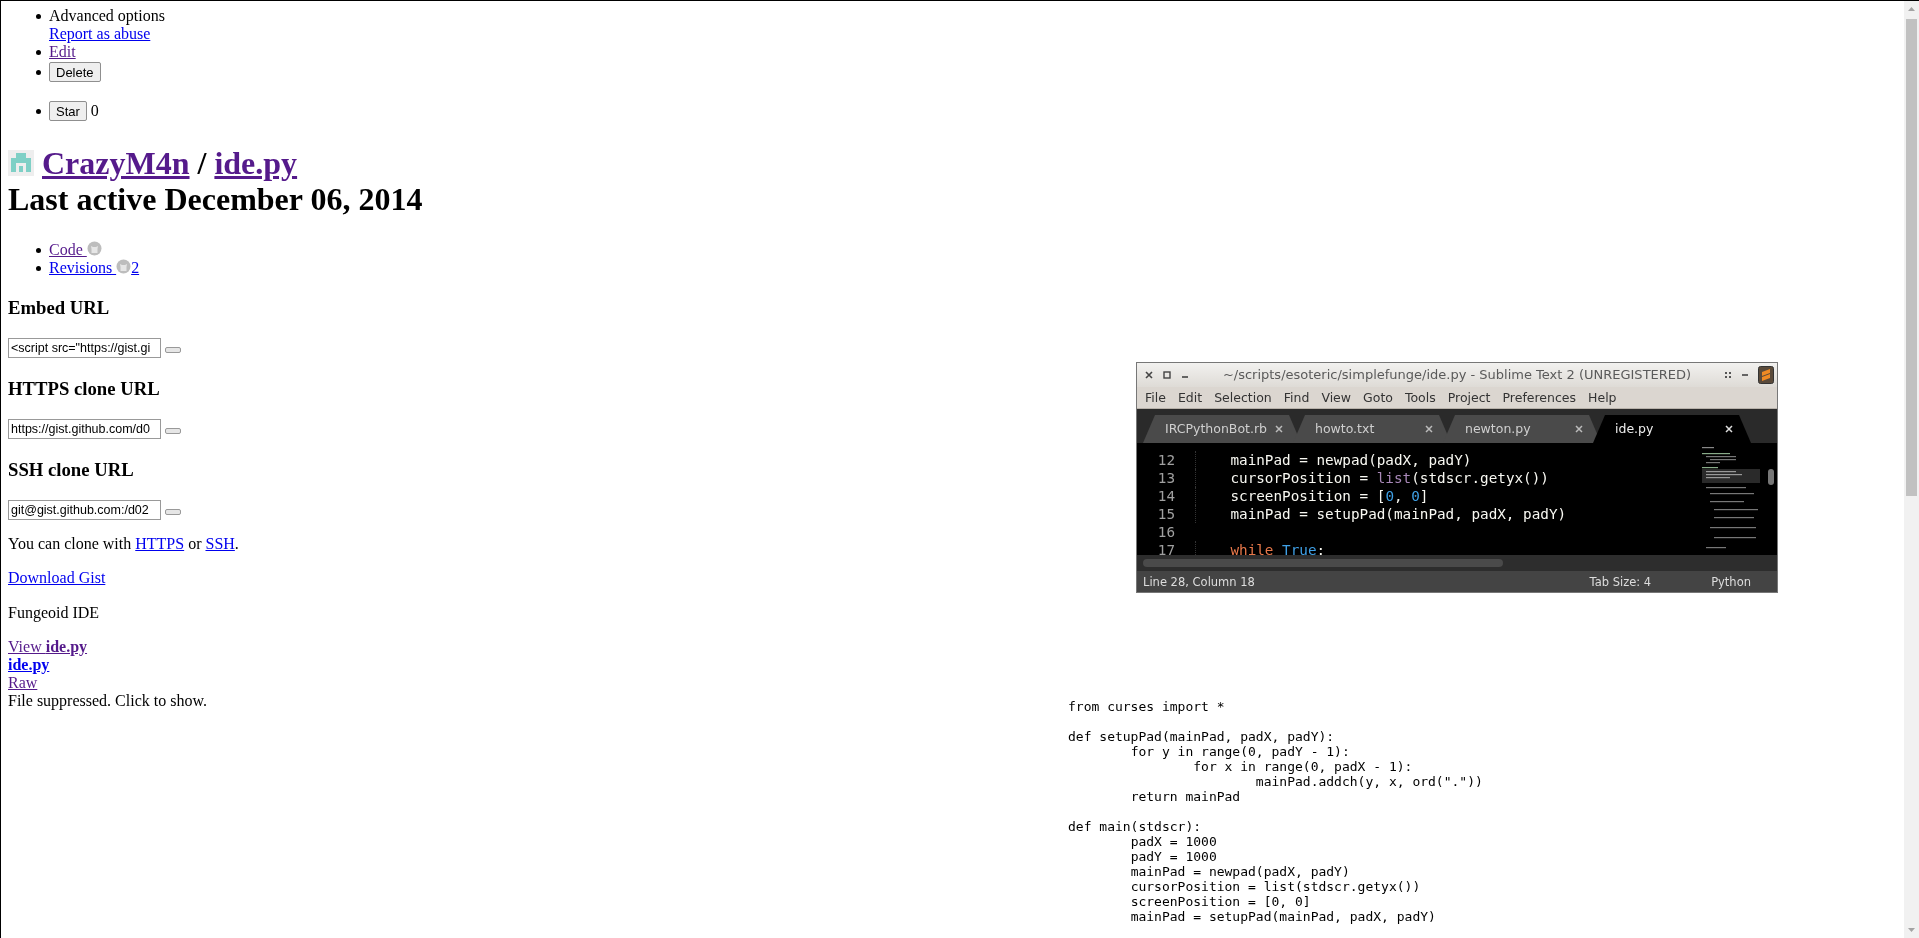 The width and height of the screenshot is (1919, 938). I want to click on editor-tab: ide.py, so click(1672, 429).